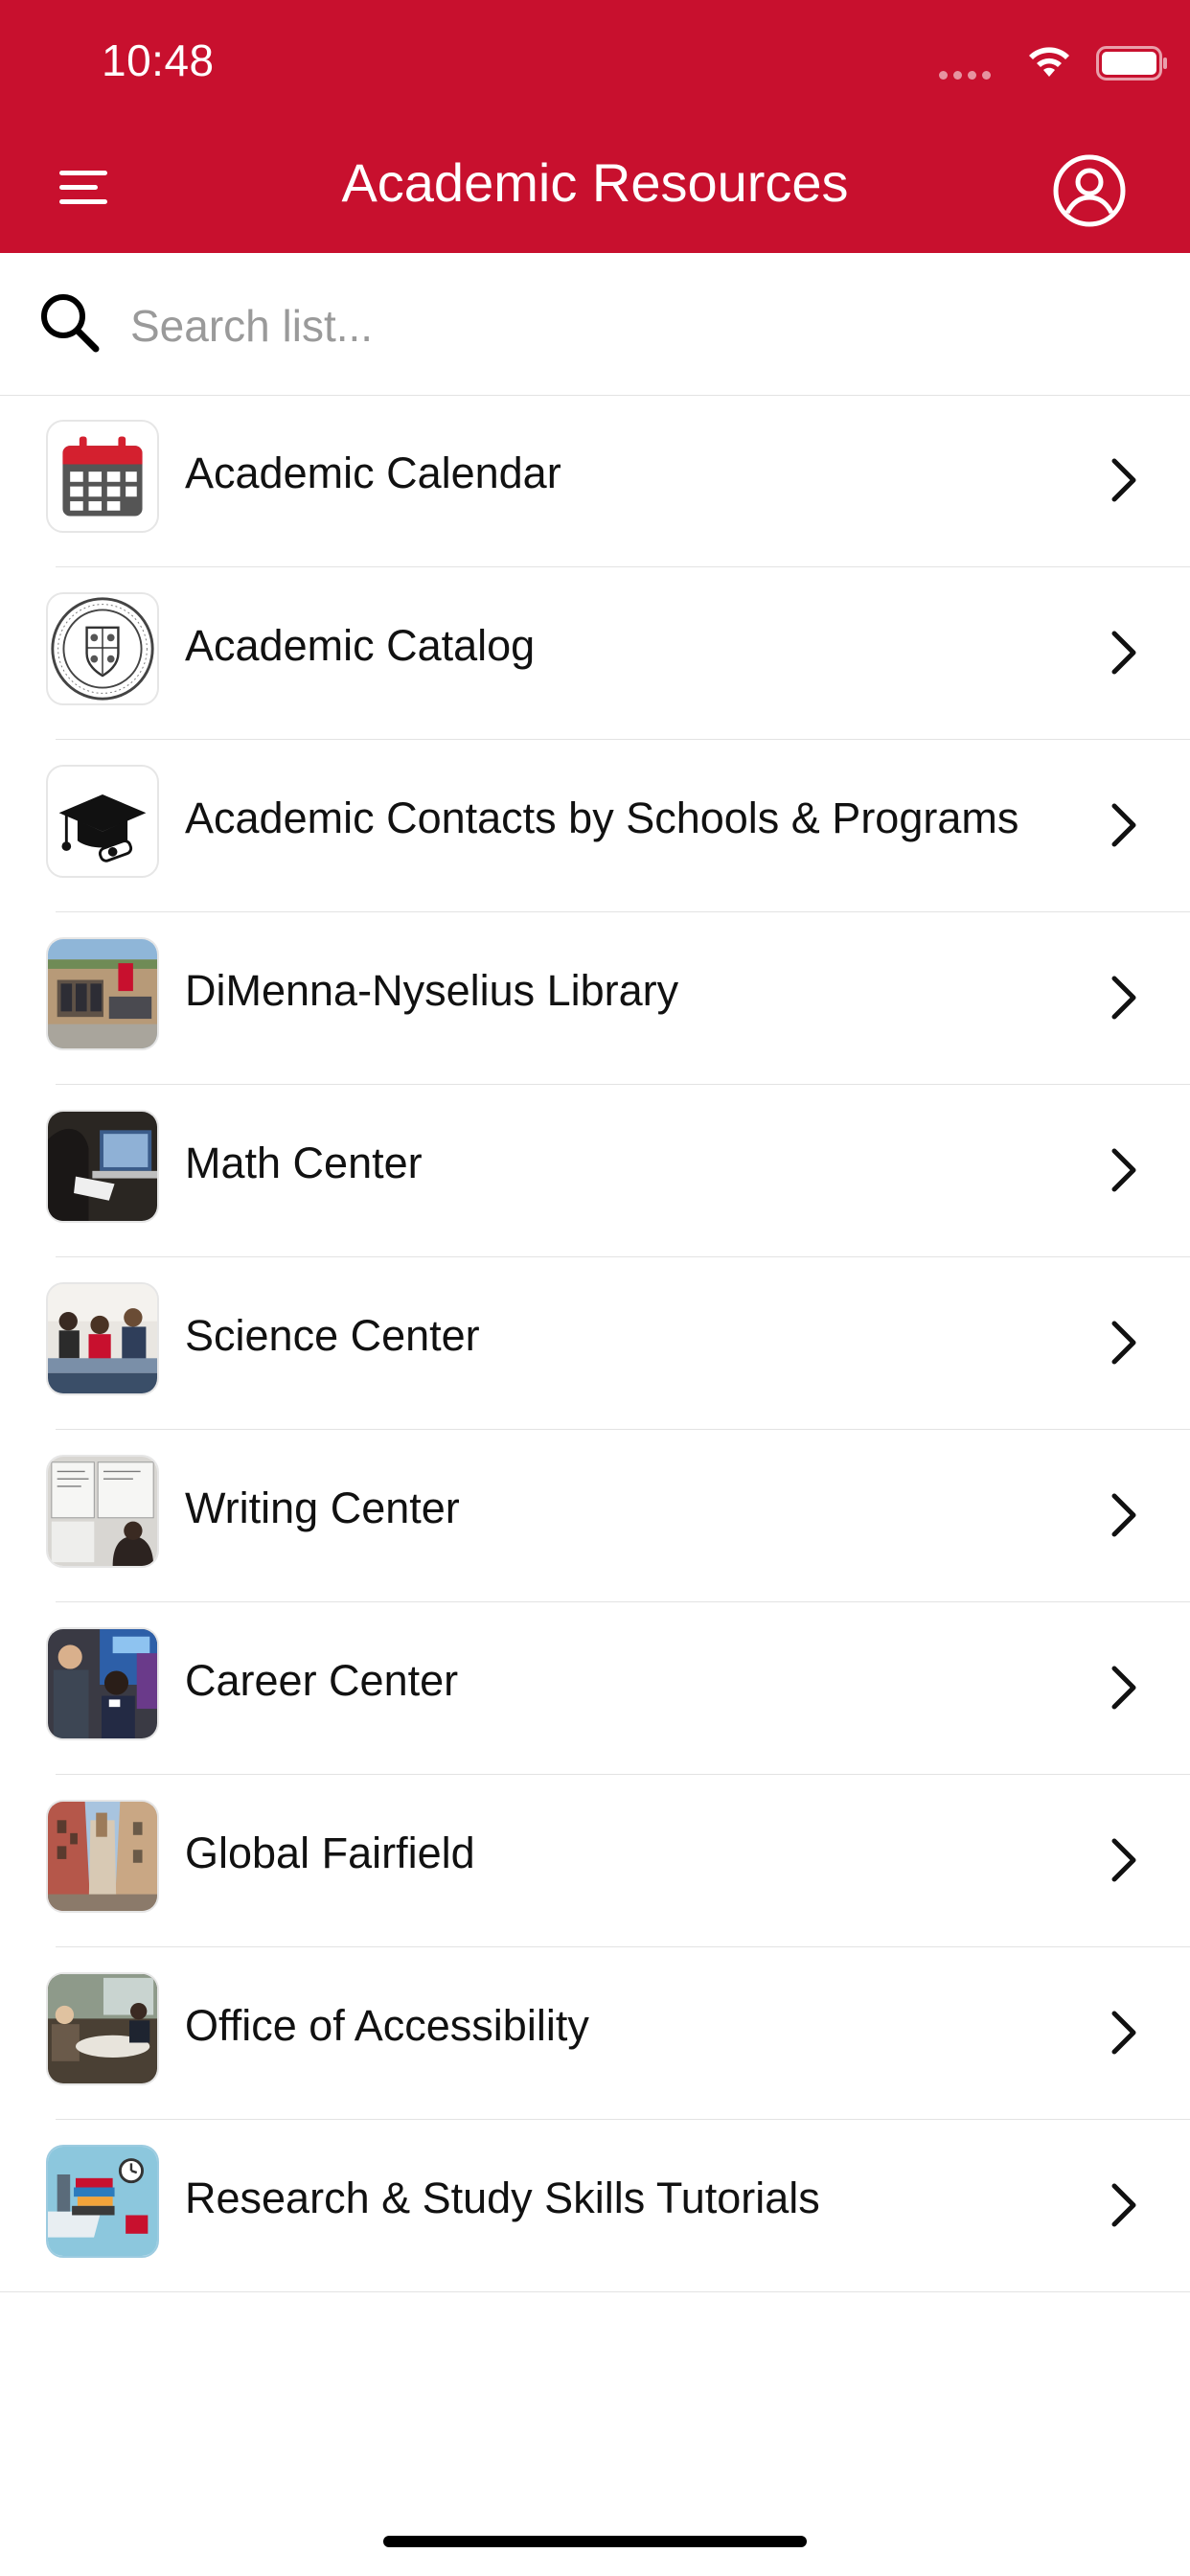 The image size is (1190, 2576). What do you see at coordinates (595, 1171) in the screenshot?
I see `list-item-math-center: Math Center` at bounding box center [595, 1171].